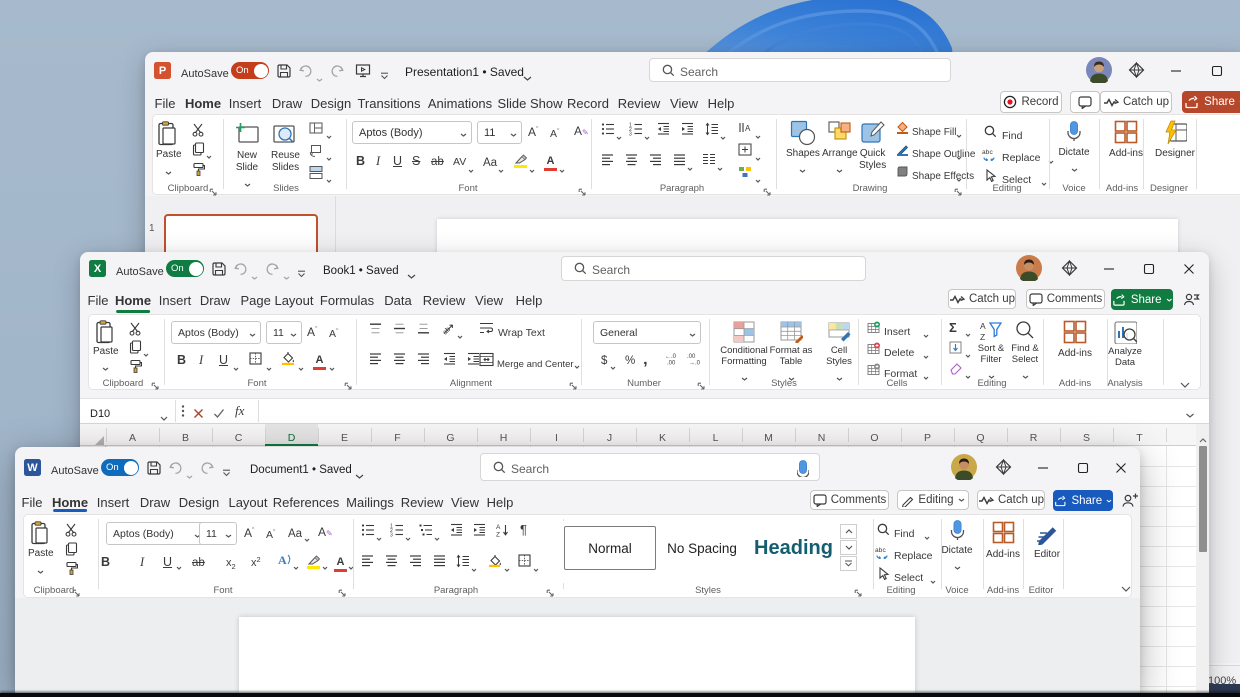 The image size is (1240, 697). I want to click on svg-text: →.0, so click(695, 363).